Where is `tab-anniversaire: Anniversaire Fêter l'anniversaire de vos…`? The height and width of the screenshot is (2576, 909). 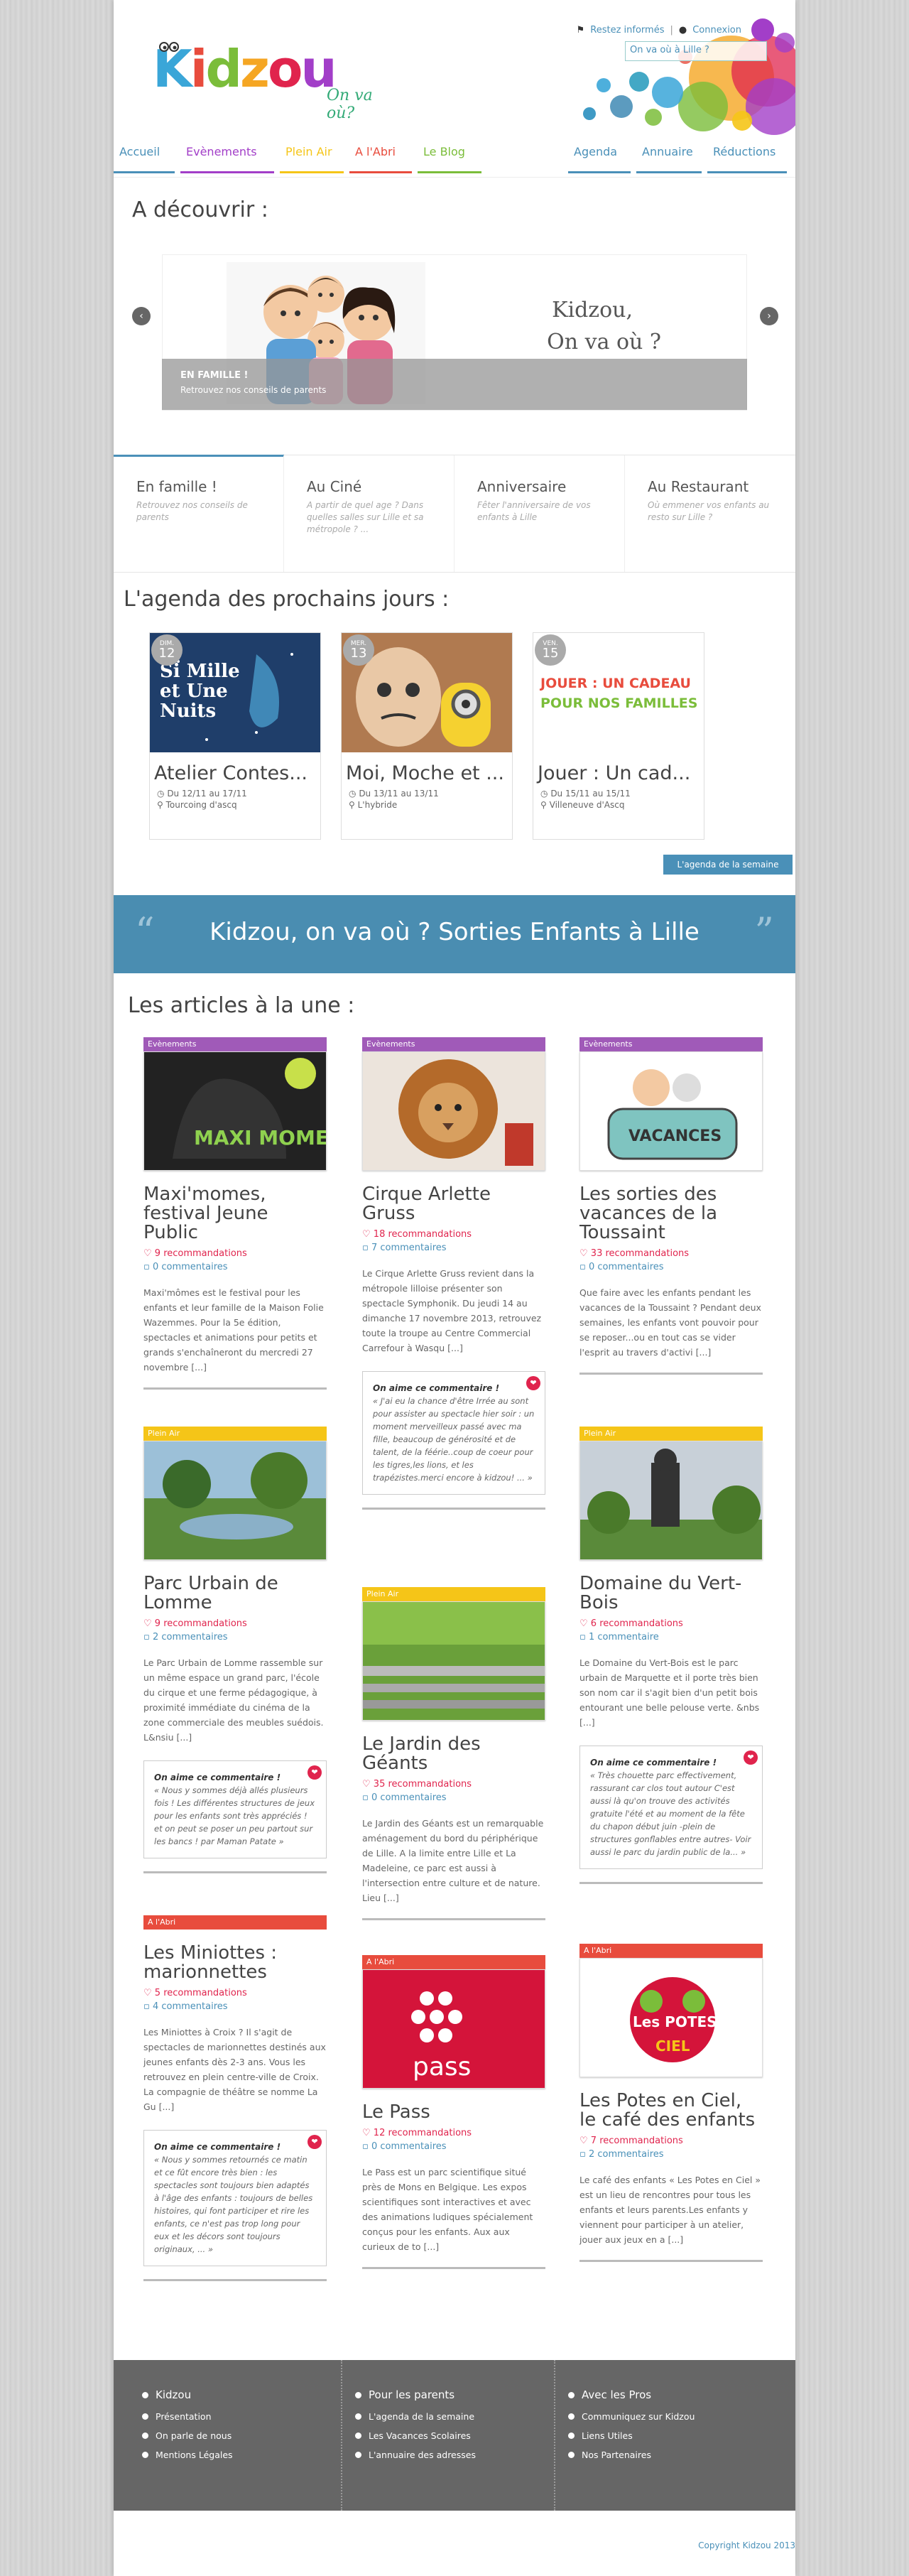
tab-anniversaire: Anniversaire Fêter l'anniversaire de vos… is located at coordinates (540, 513).